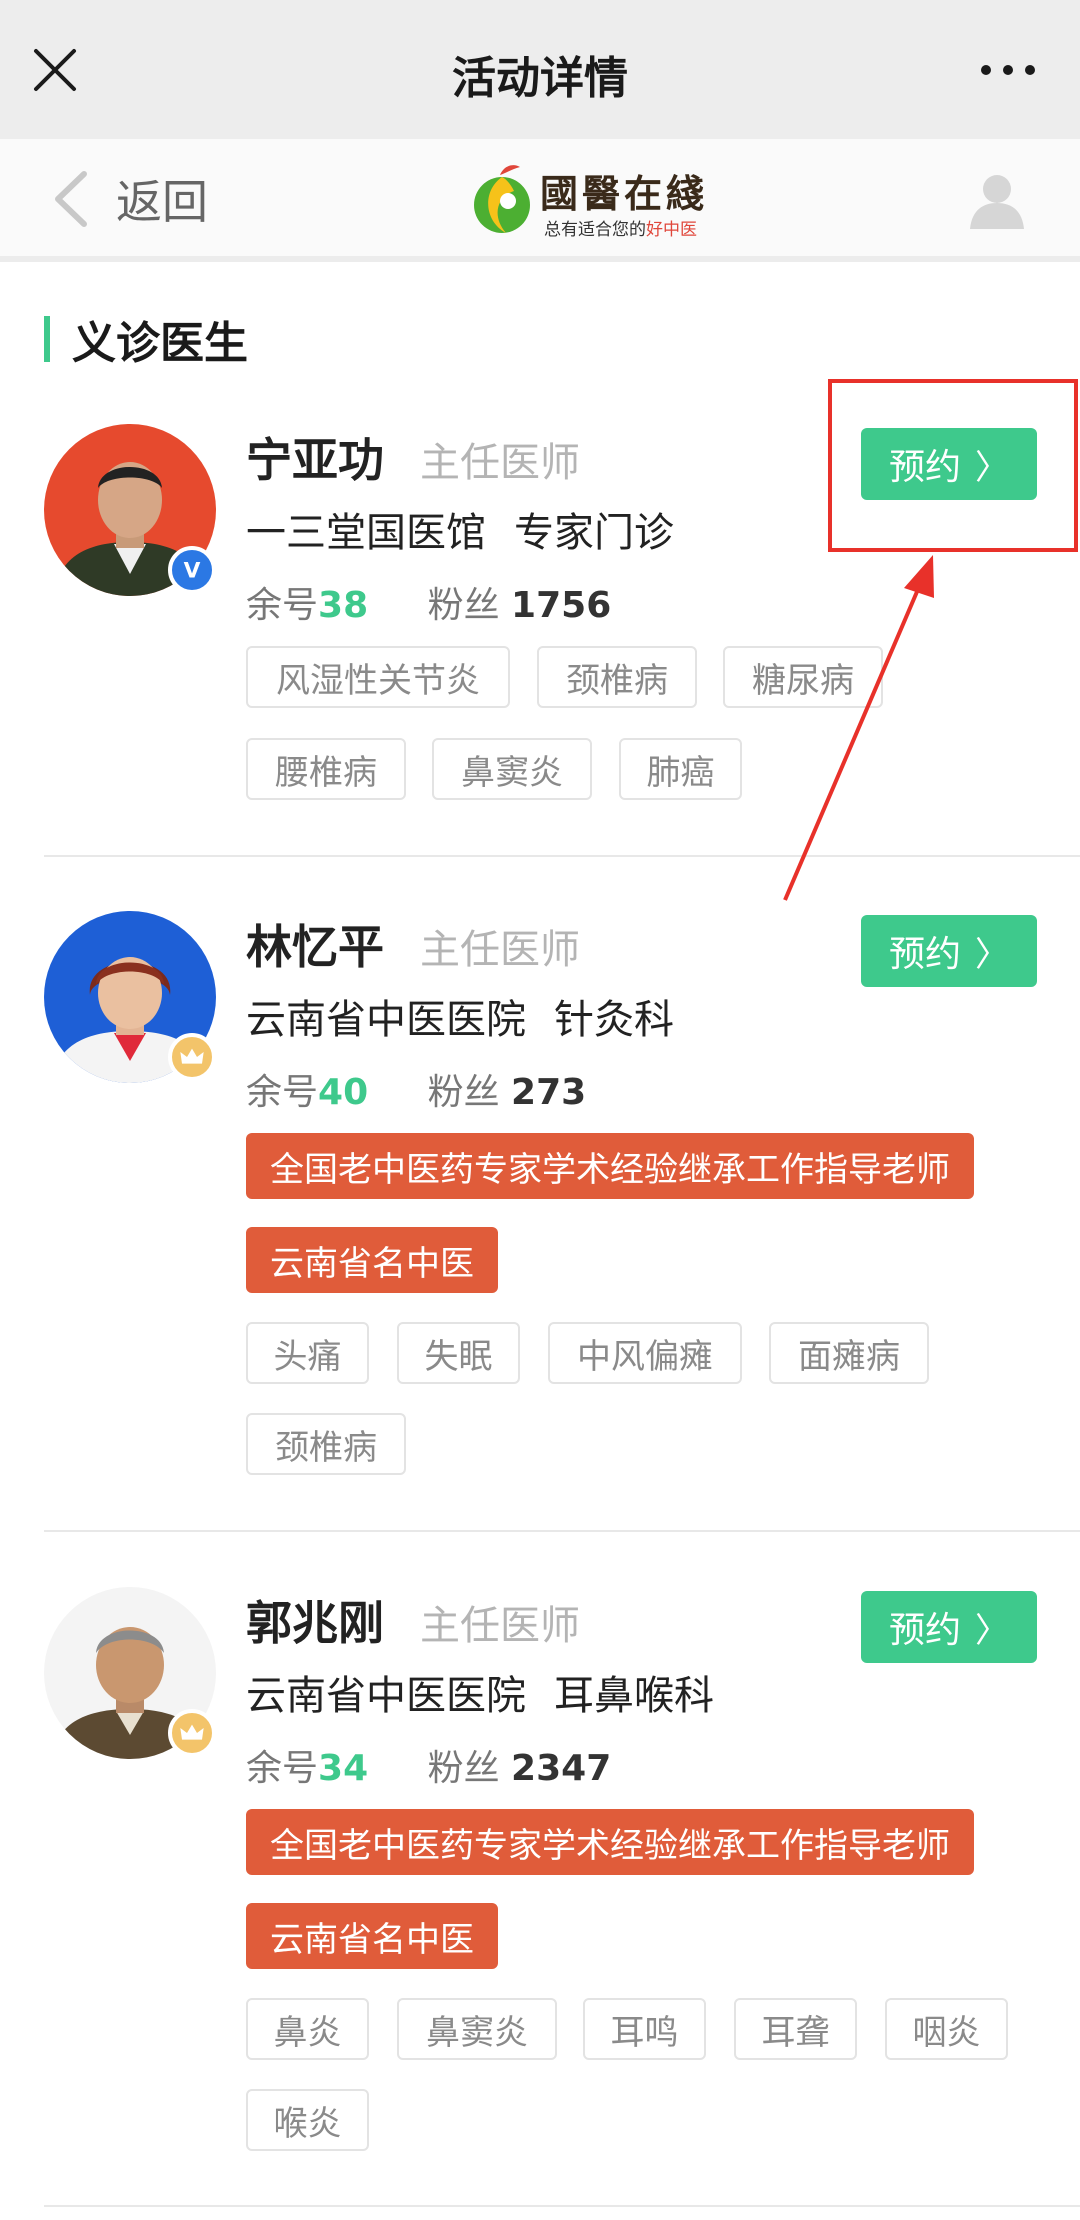  What do you see at coordinates (307, 2120) in the screenshot?
I see `disease-tag: 喉炎` at bounding box center [307, 2120].